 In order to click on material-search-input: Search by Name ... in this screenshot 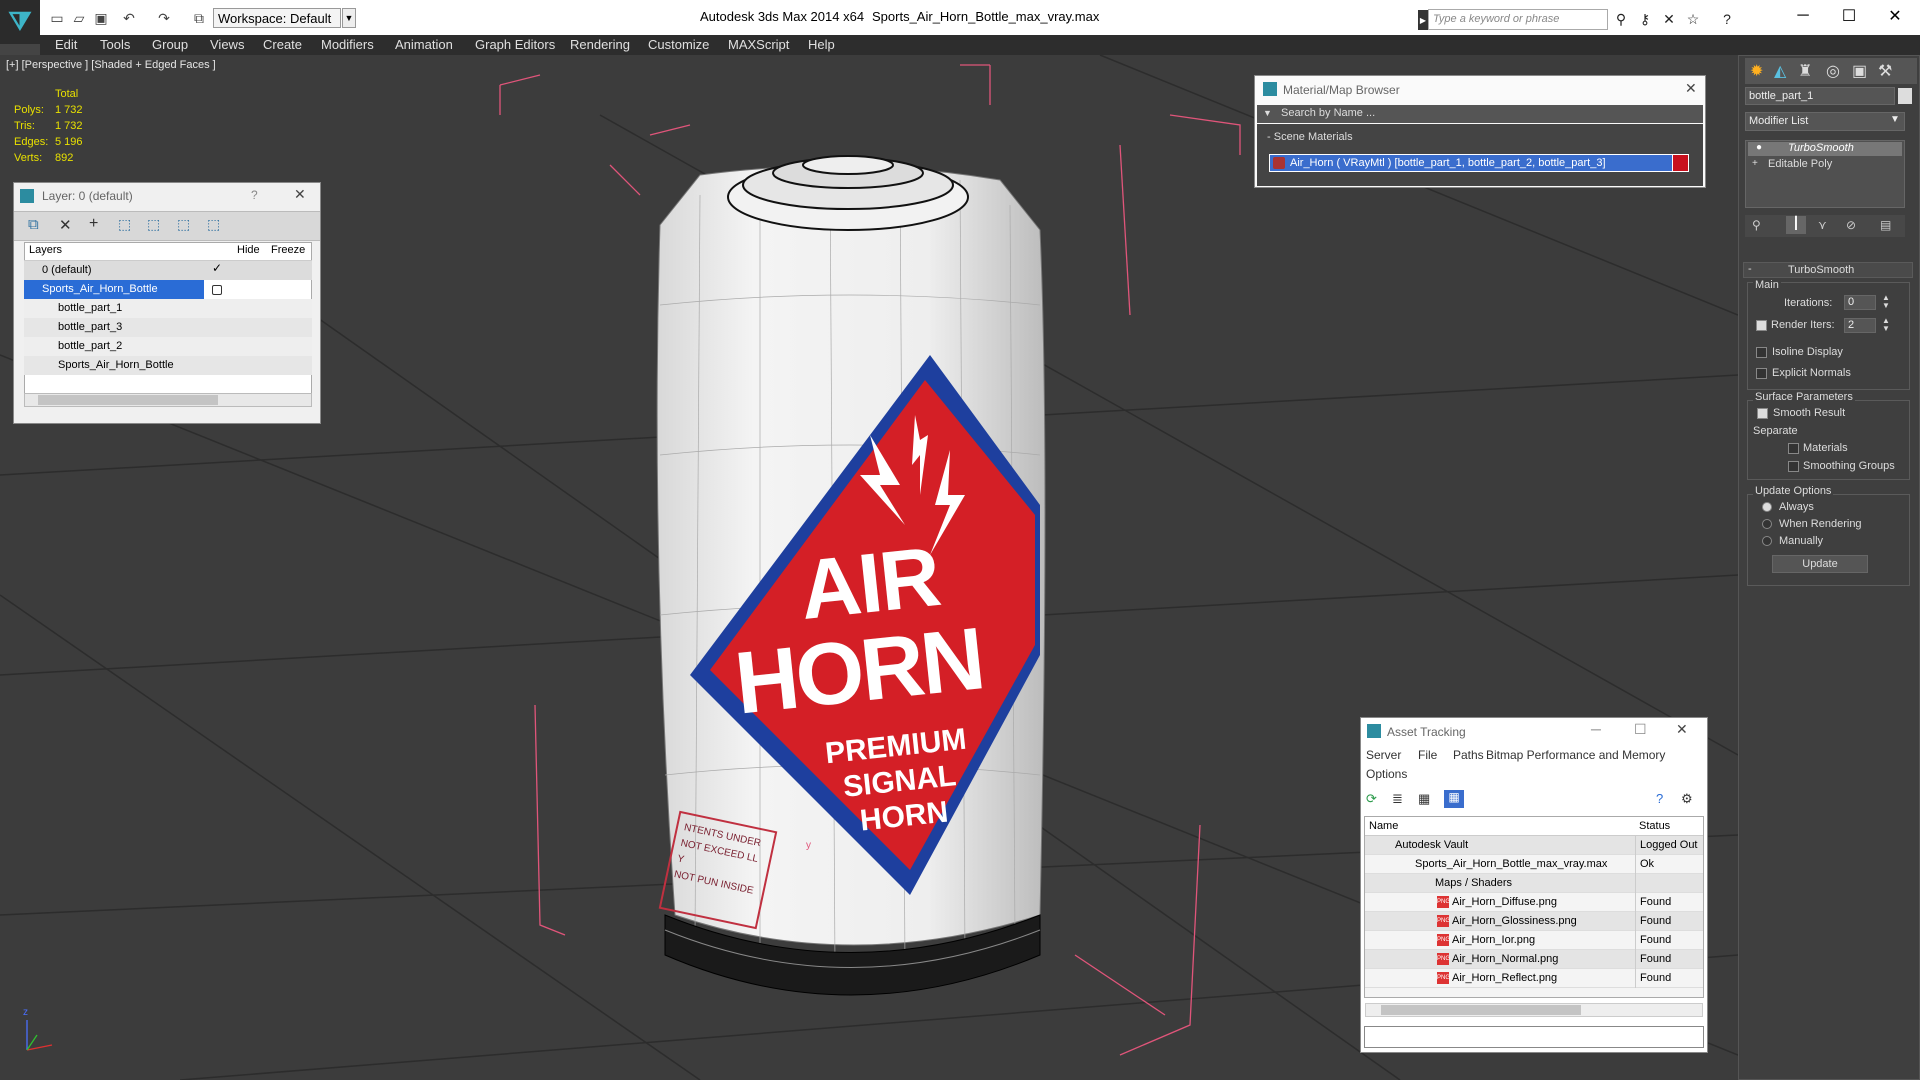, I will do `click(1486, 114)`.